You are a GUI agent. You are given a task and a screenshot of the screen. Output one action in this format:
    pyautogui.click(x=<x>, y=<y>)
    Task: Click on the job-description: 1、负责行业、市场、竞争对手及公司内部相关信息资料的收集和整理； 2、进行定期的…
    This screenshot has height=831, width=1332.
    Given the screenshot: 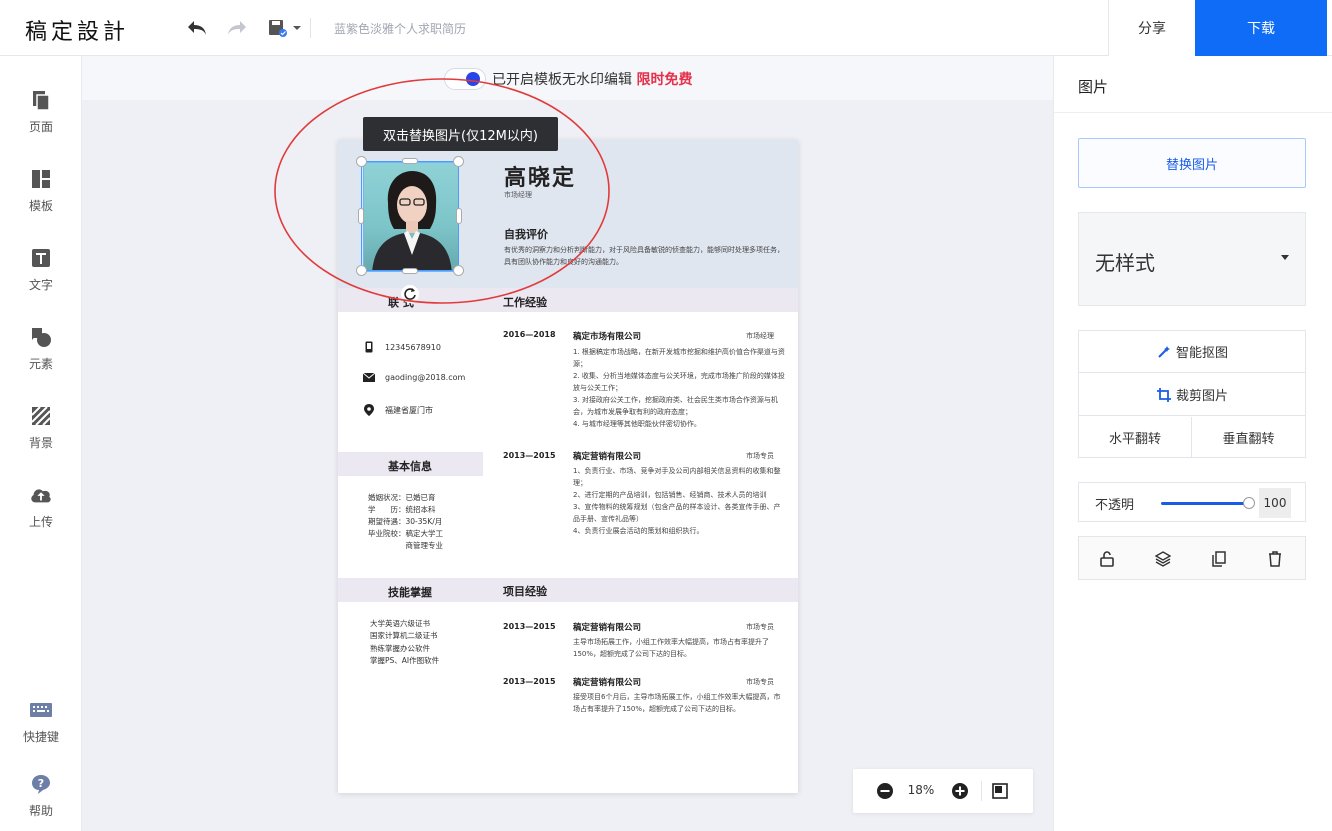 What is the action you would take?
    pyautogui.click(x=679, y=501)
    